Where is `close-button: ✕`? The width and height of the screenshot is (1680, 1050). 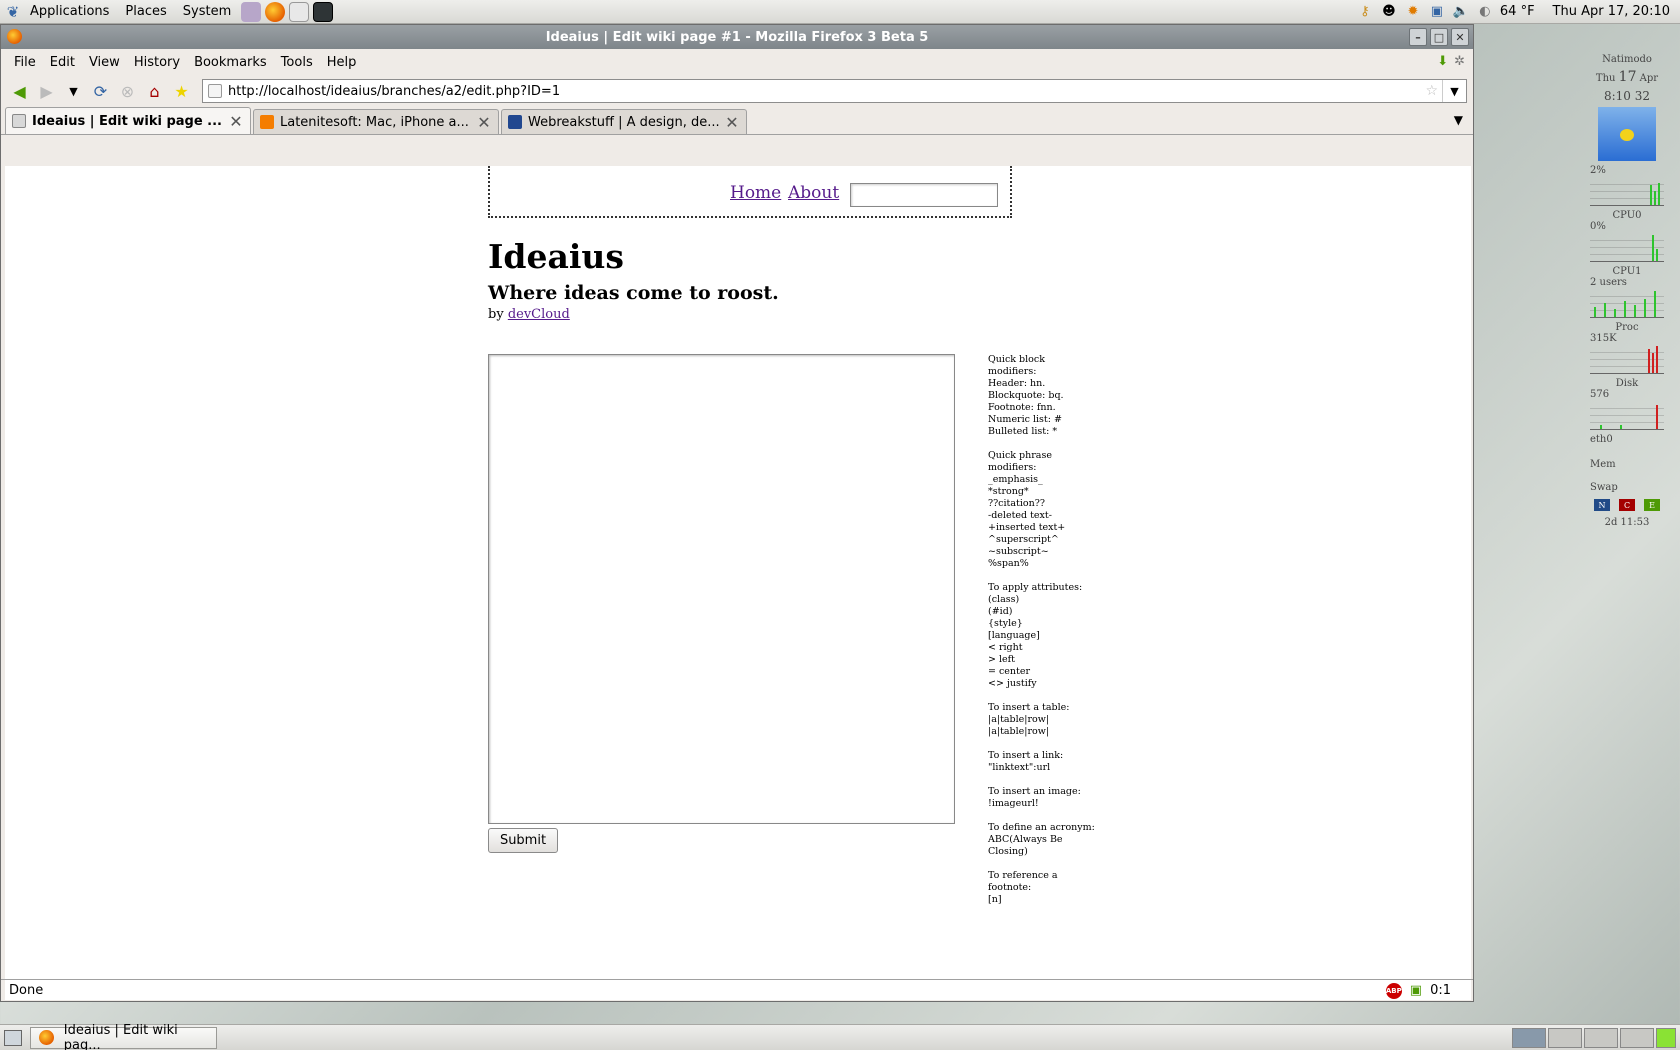
close-button: ✕ is located at coordinates (1460, 37).